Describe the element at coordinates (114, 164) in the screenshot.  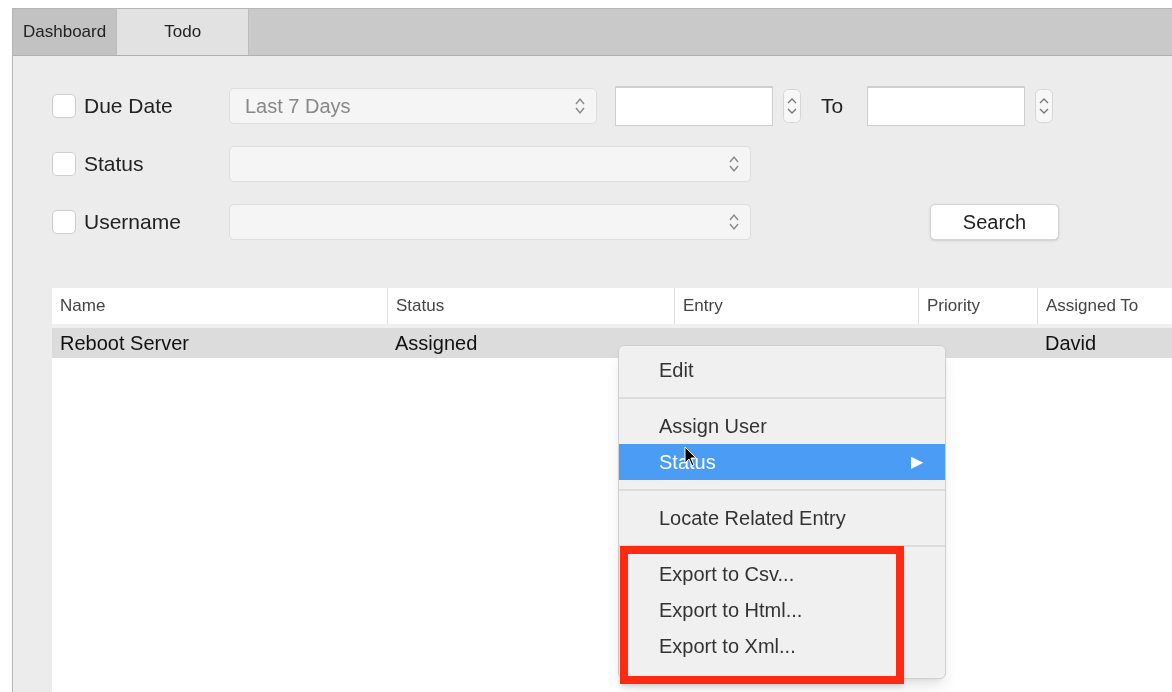
I see `filter-label: Status` at that location.